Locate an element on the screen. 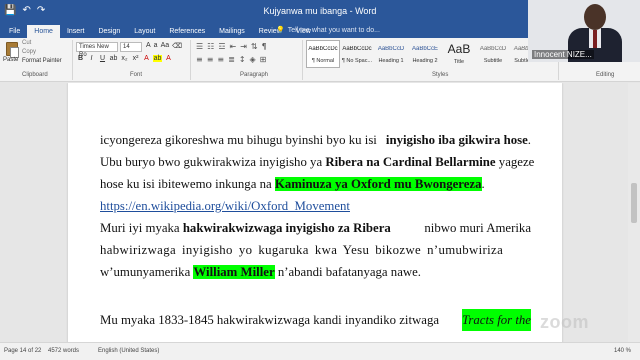  lightbulb-icon: 💡 is located at coordinates (280, 30).